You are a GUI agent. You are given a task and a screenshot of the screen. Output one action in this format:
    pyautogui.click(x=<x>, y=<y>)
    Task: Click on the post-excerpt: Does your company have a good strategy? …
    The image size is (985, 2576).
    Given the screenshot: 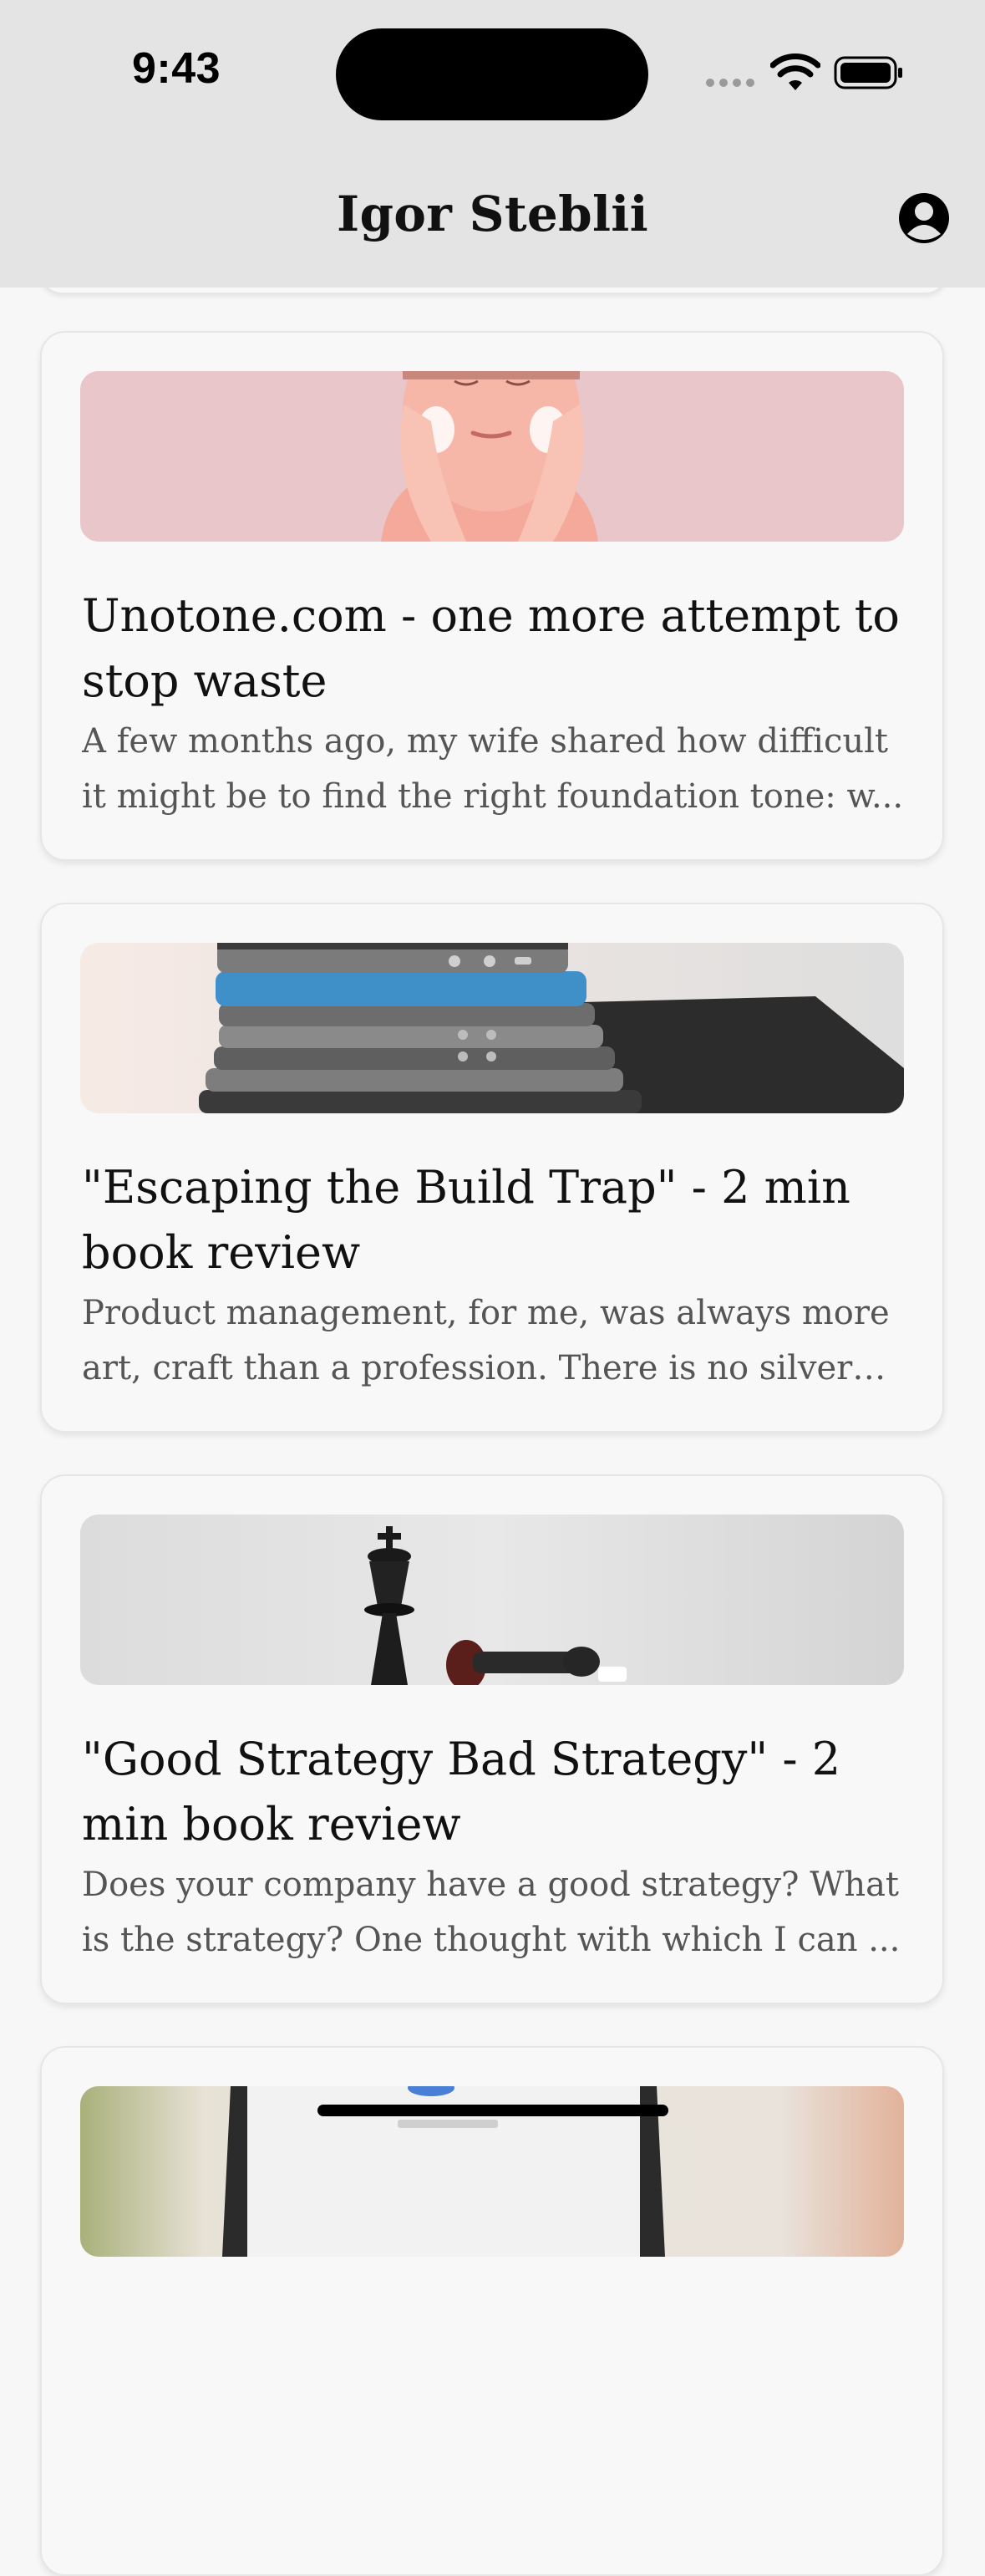 What is the action you would take?
    pyautogui.click(x=491, y=1912)
    